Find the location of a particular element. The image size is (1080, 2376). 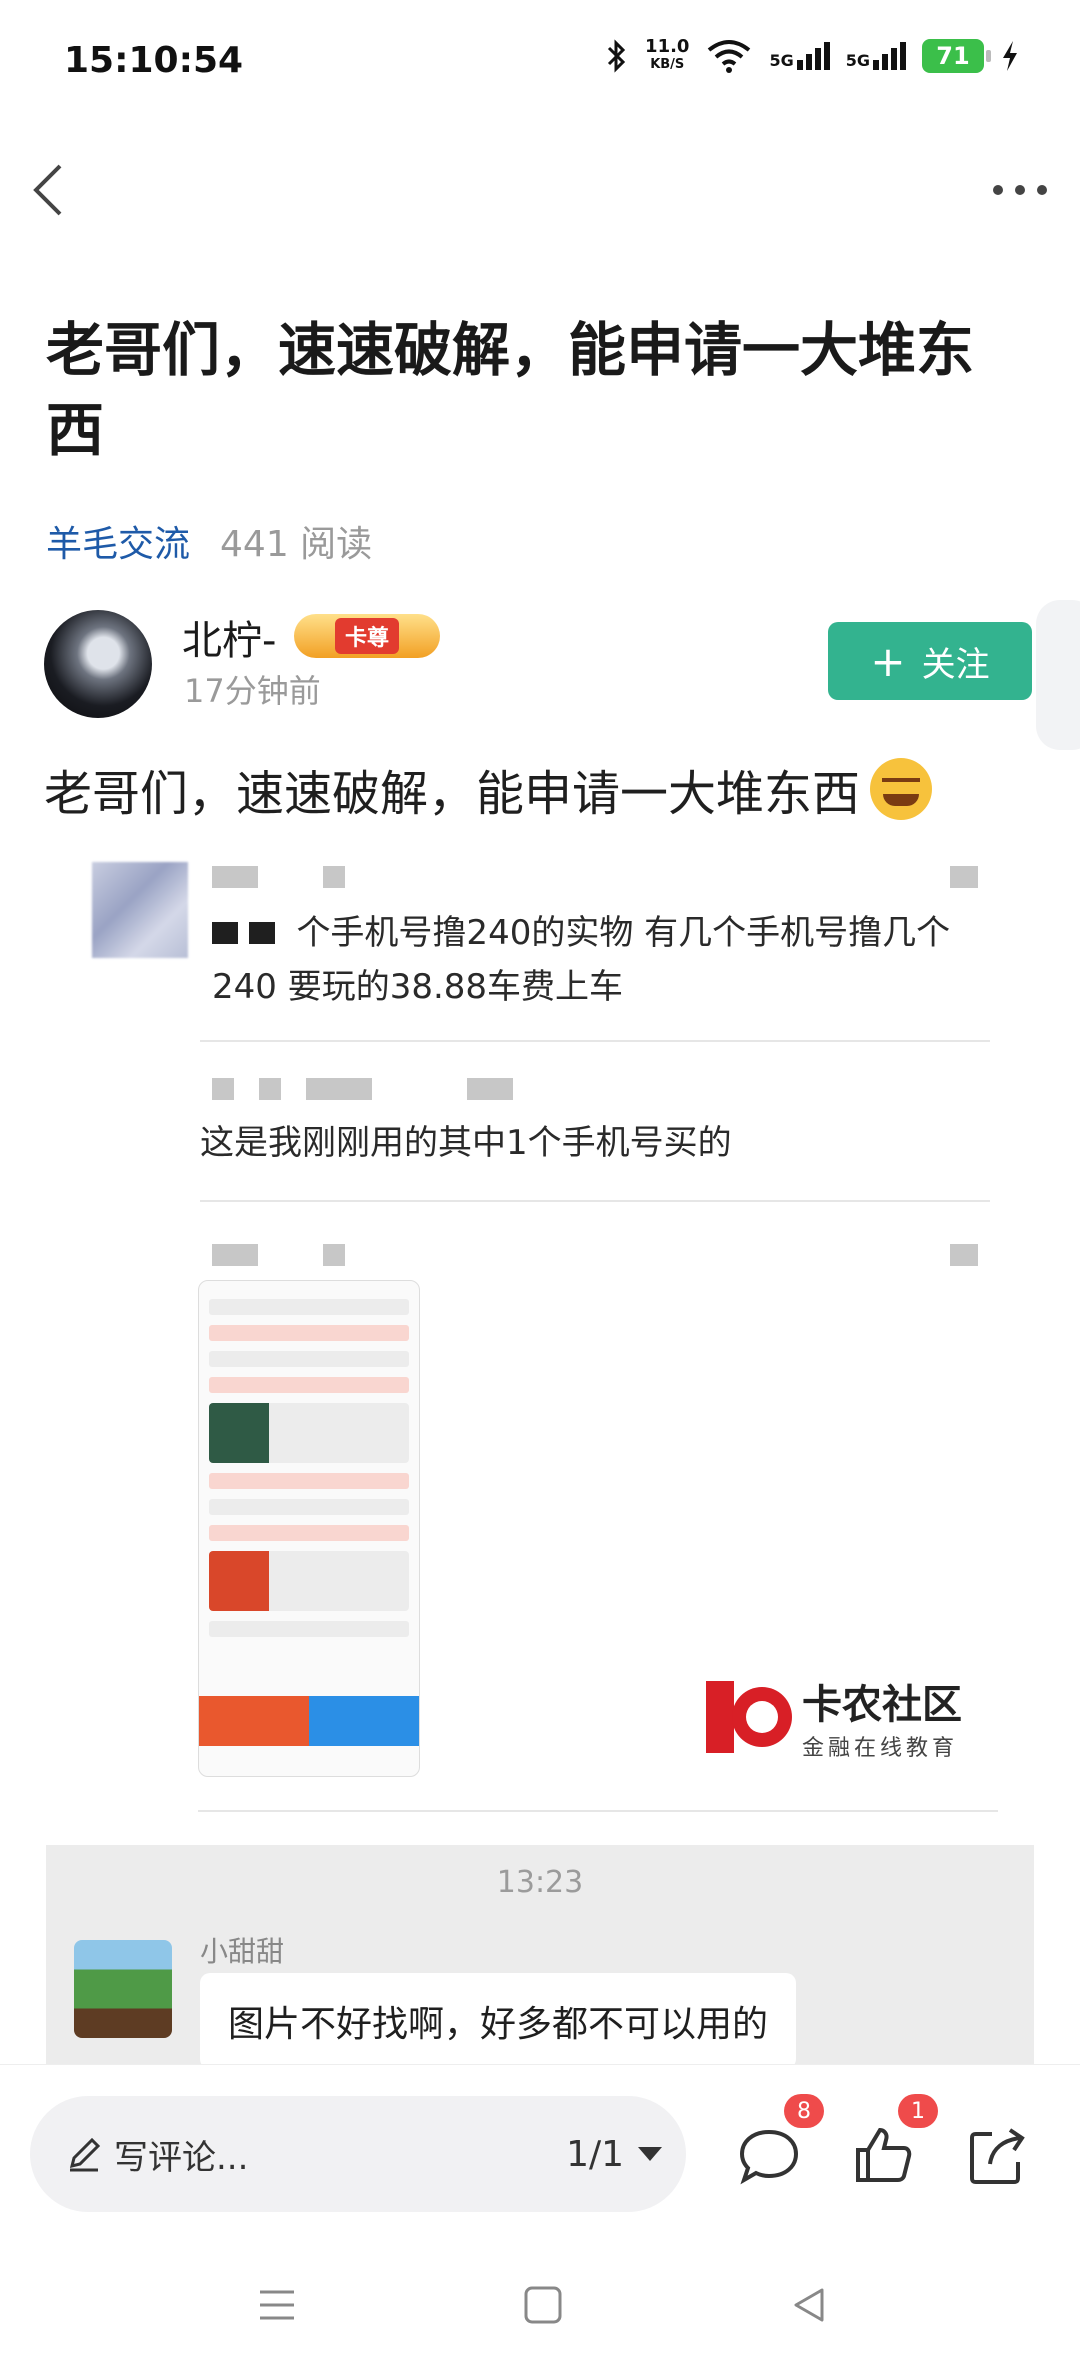

read-count: 441 阅读 is located at coordinates (296, 544).